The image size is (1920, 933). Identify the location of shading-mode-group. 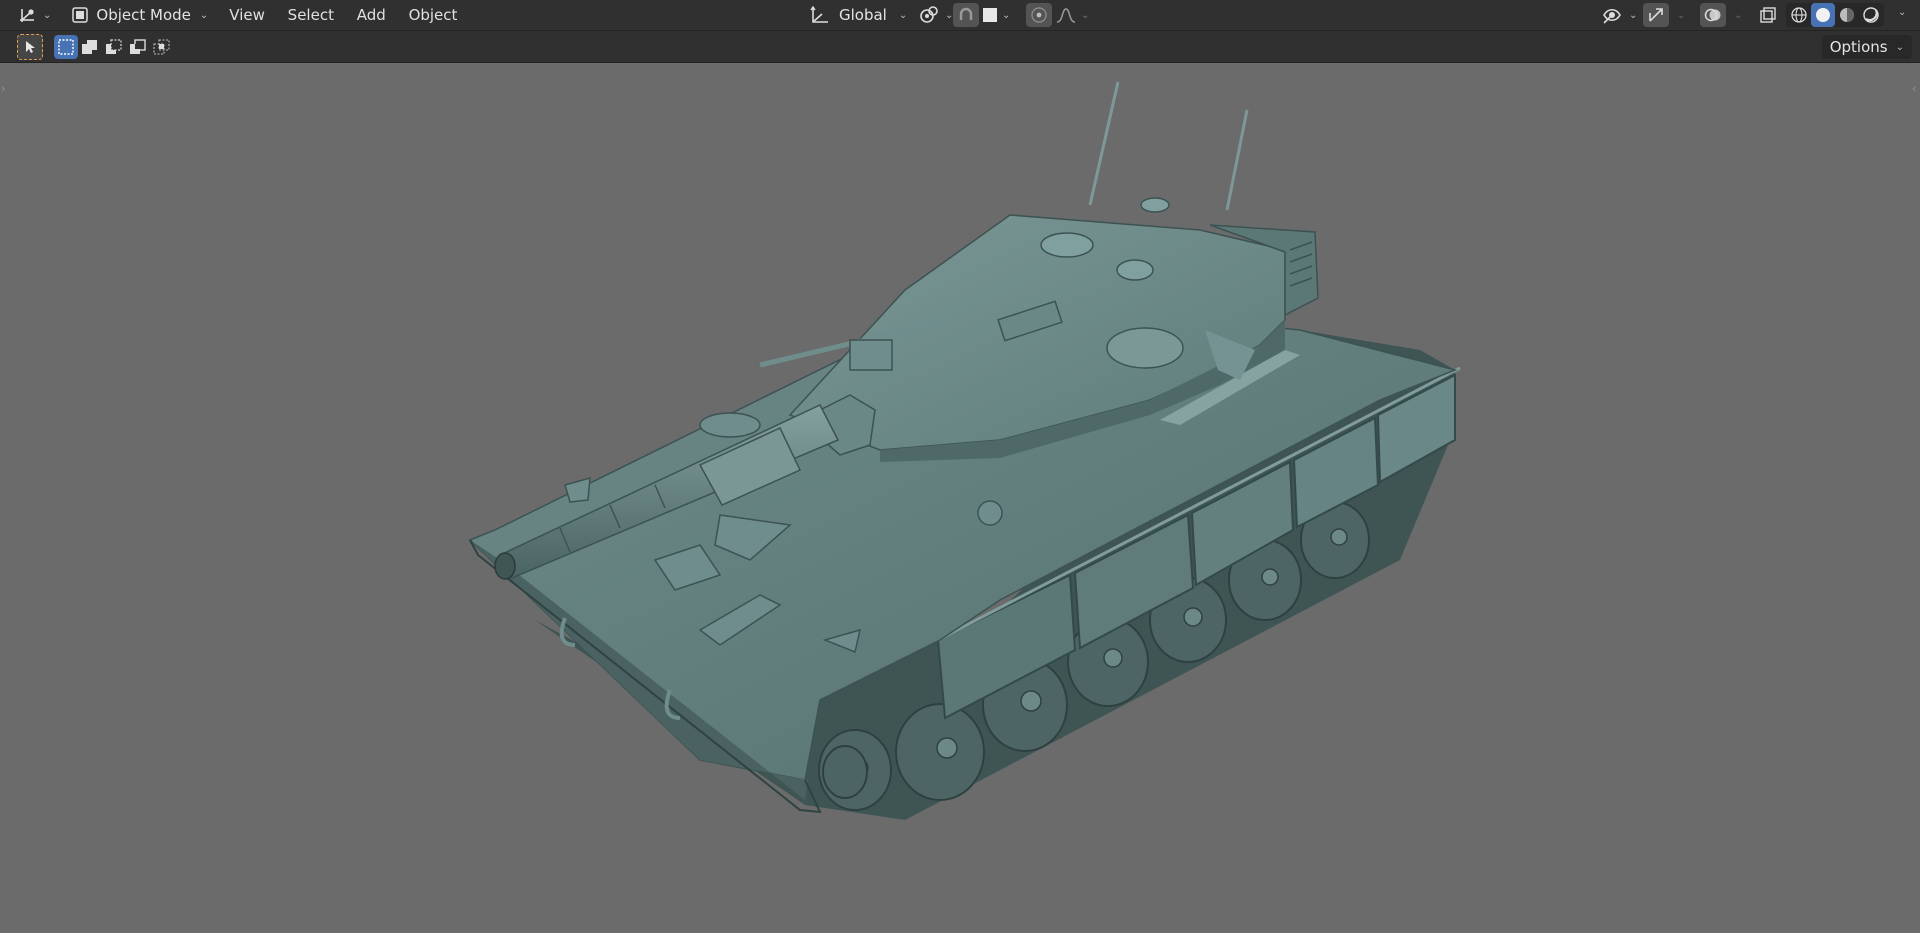
(1835, 15).